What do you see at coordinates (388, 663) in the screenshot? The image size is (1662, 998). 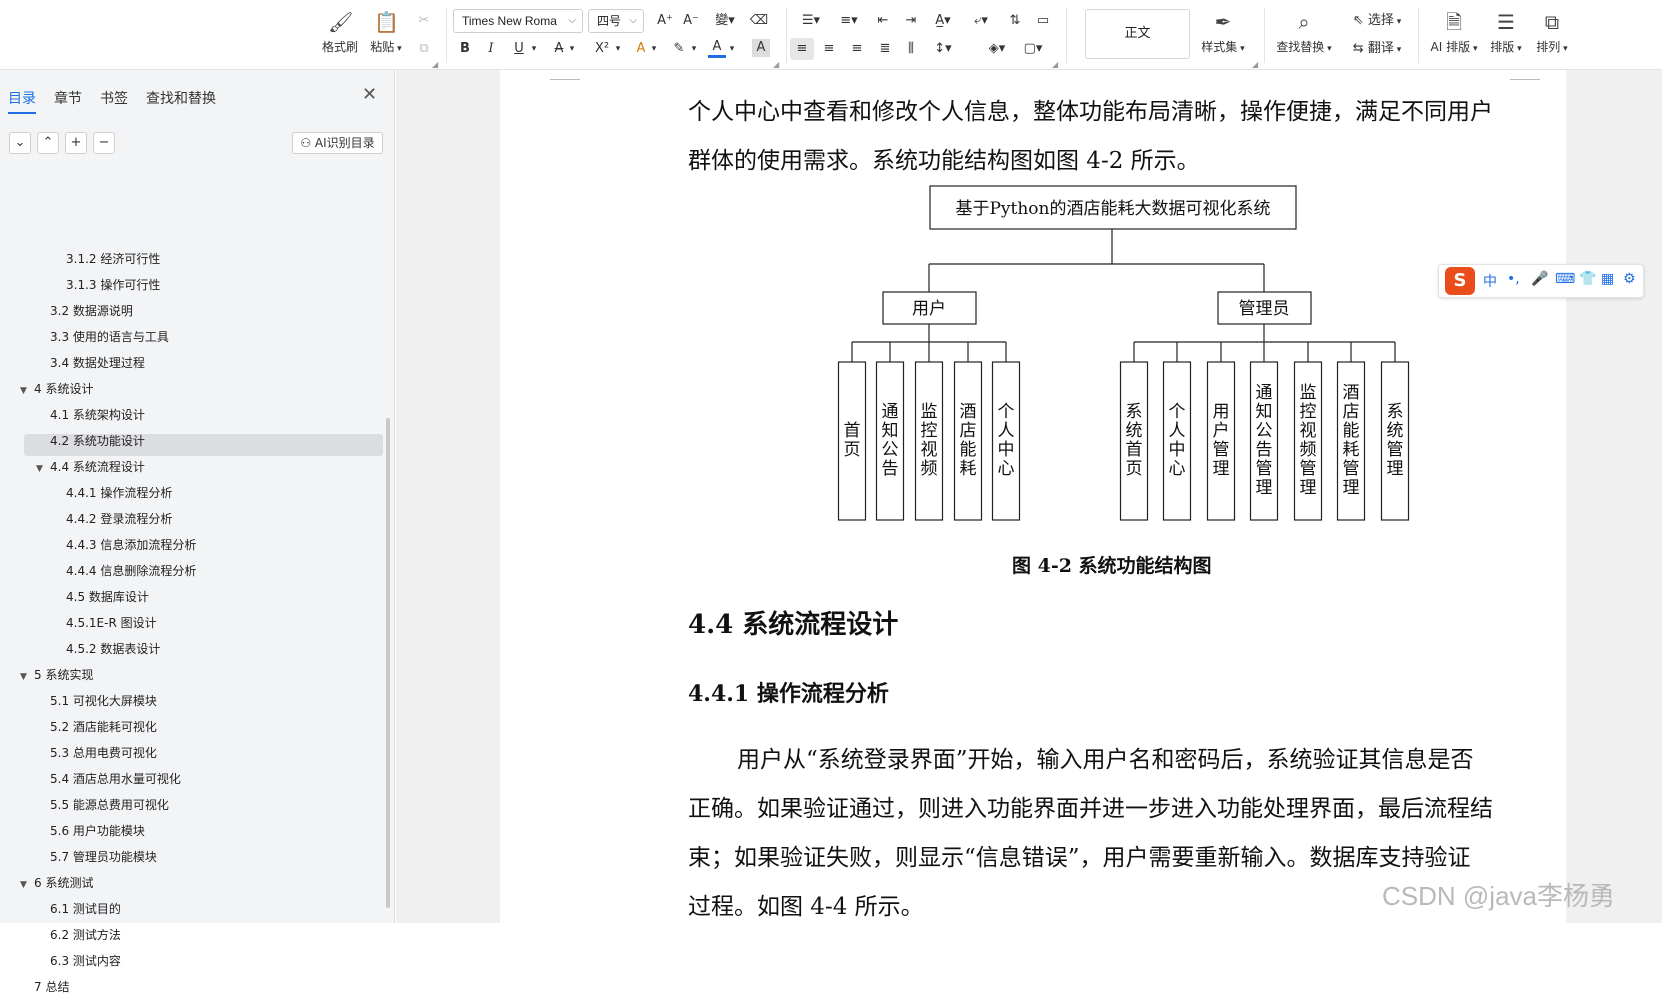 I see `sidebar-scrollbar` at bounding box center [388, 663].